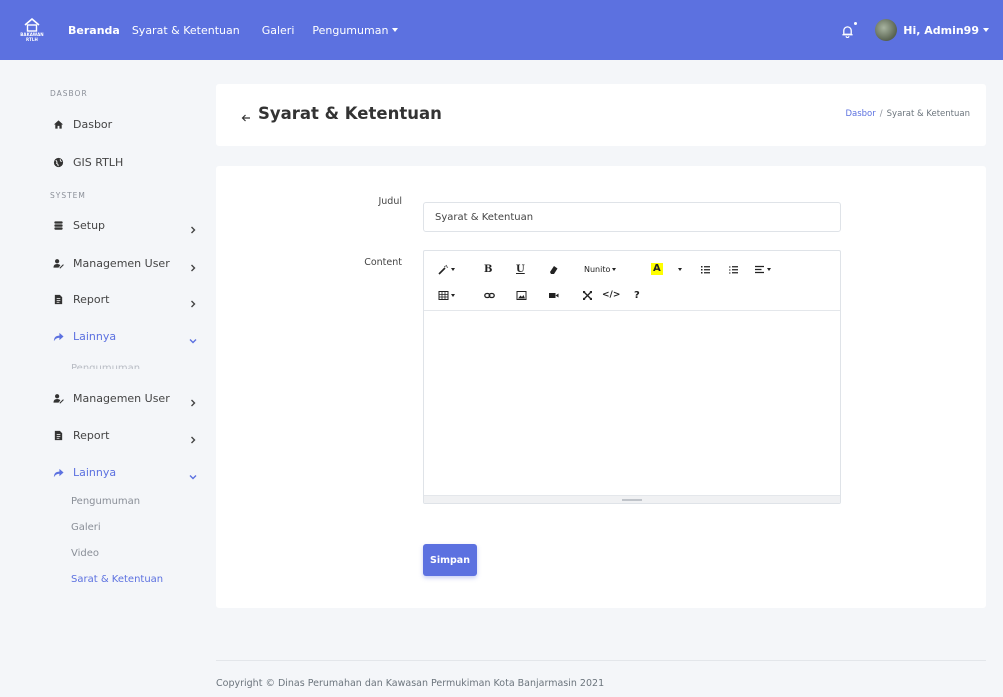 The height and width of the screenshot is (697, 1003). I want to click on sidebar-item-label: Managemen User, so click(121, 263).